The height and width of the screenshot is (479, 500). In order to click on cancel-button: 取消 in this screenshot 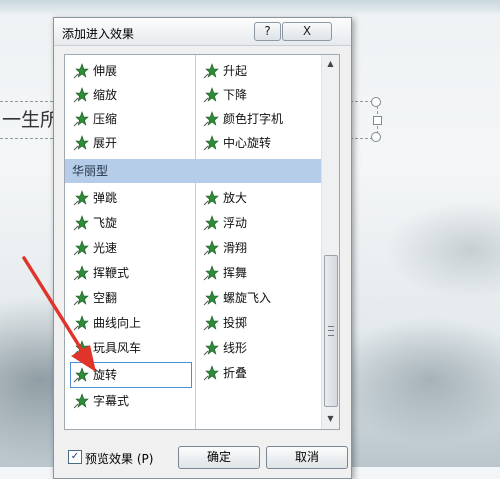, I will do `click(307, 457)`.